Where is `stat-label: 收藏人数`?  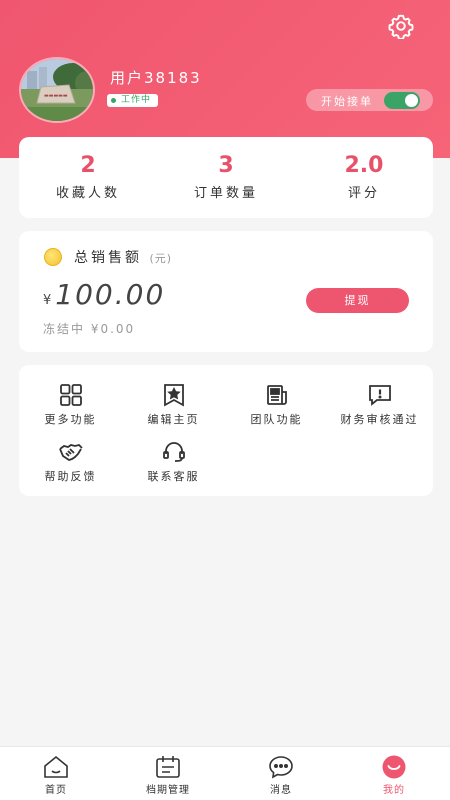 stat-label: 收藏人数 is located at coordinates (87, 193).